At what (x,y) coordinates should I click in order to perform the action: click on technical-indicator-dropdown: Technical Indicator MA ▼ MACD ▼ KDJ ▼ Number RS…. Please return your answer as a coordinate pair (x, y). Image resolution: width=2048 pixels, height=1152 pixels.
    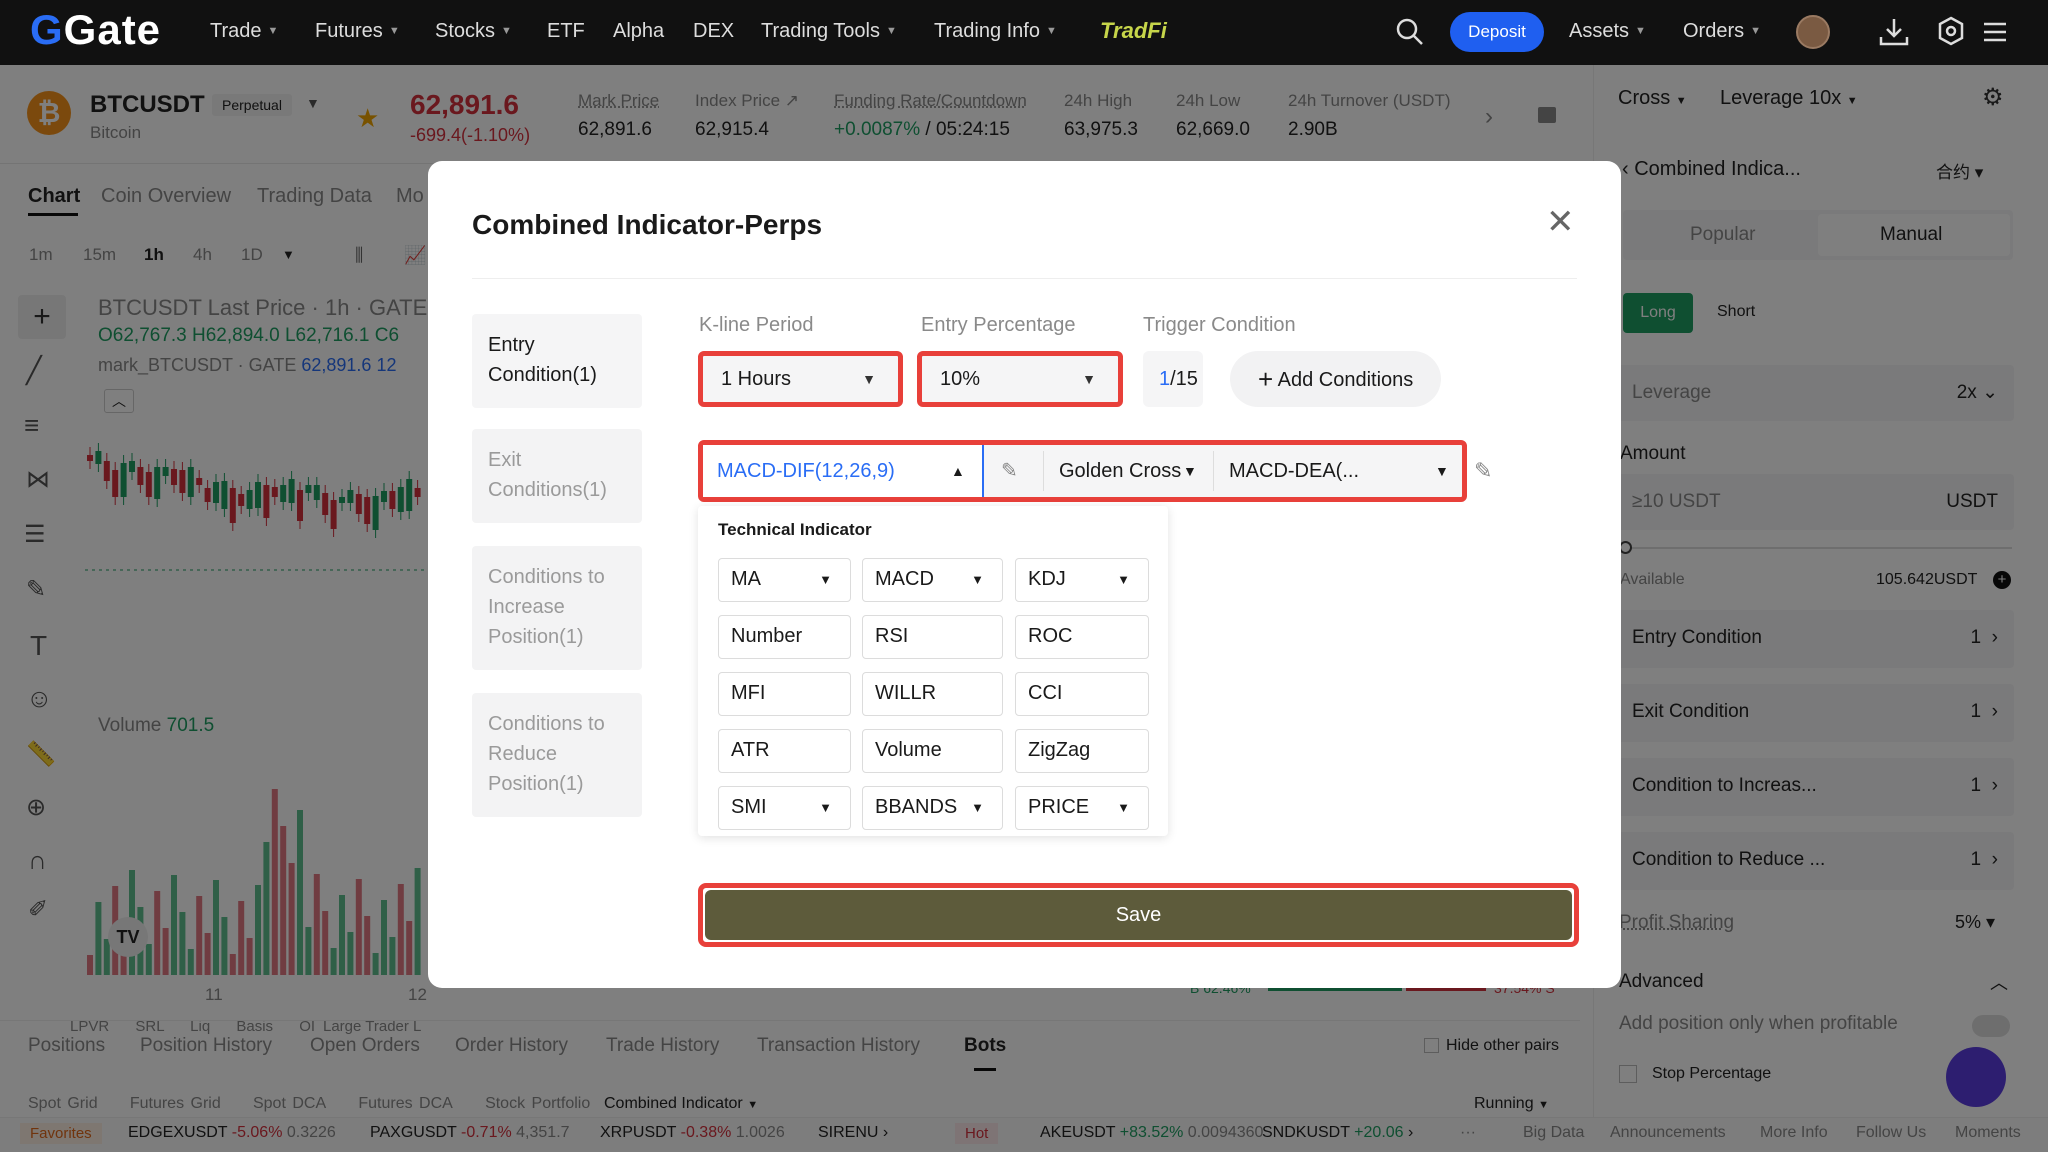
    Looking at the image, I should click on (933, 671).